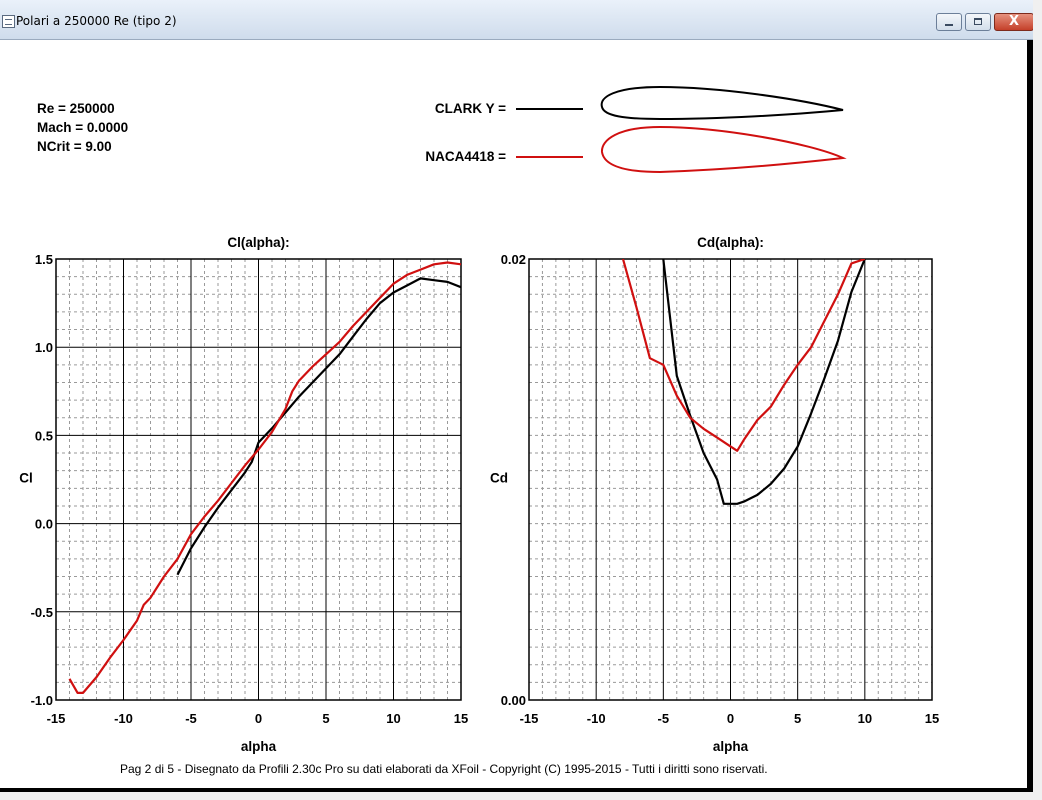 The width and height of the screenshot is (1042, 800). I want to click on y-tick-label: 0.5, so click(44, 435).